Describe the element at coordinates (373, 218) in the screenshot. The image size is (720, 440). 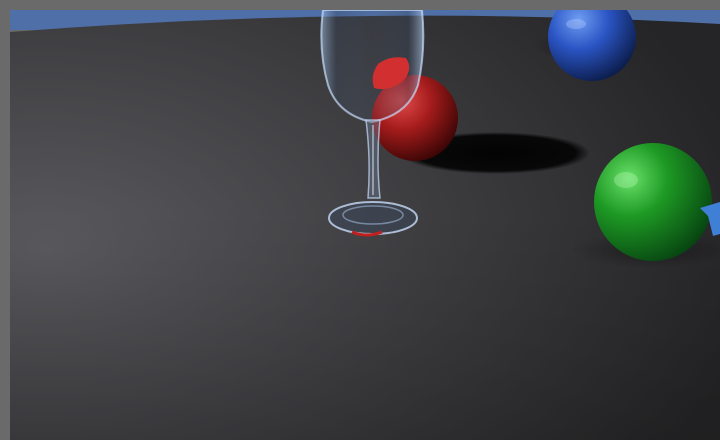
I see `glass-foot` at that location.